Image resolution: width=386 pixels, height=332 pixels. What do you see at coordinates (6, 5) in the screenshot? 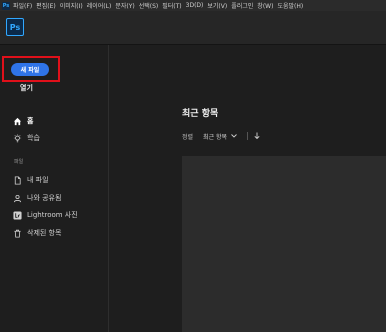
I see `app-mini-icon: Ps` at bounding box center [6, 5].